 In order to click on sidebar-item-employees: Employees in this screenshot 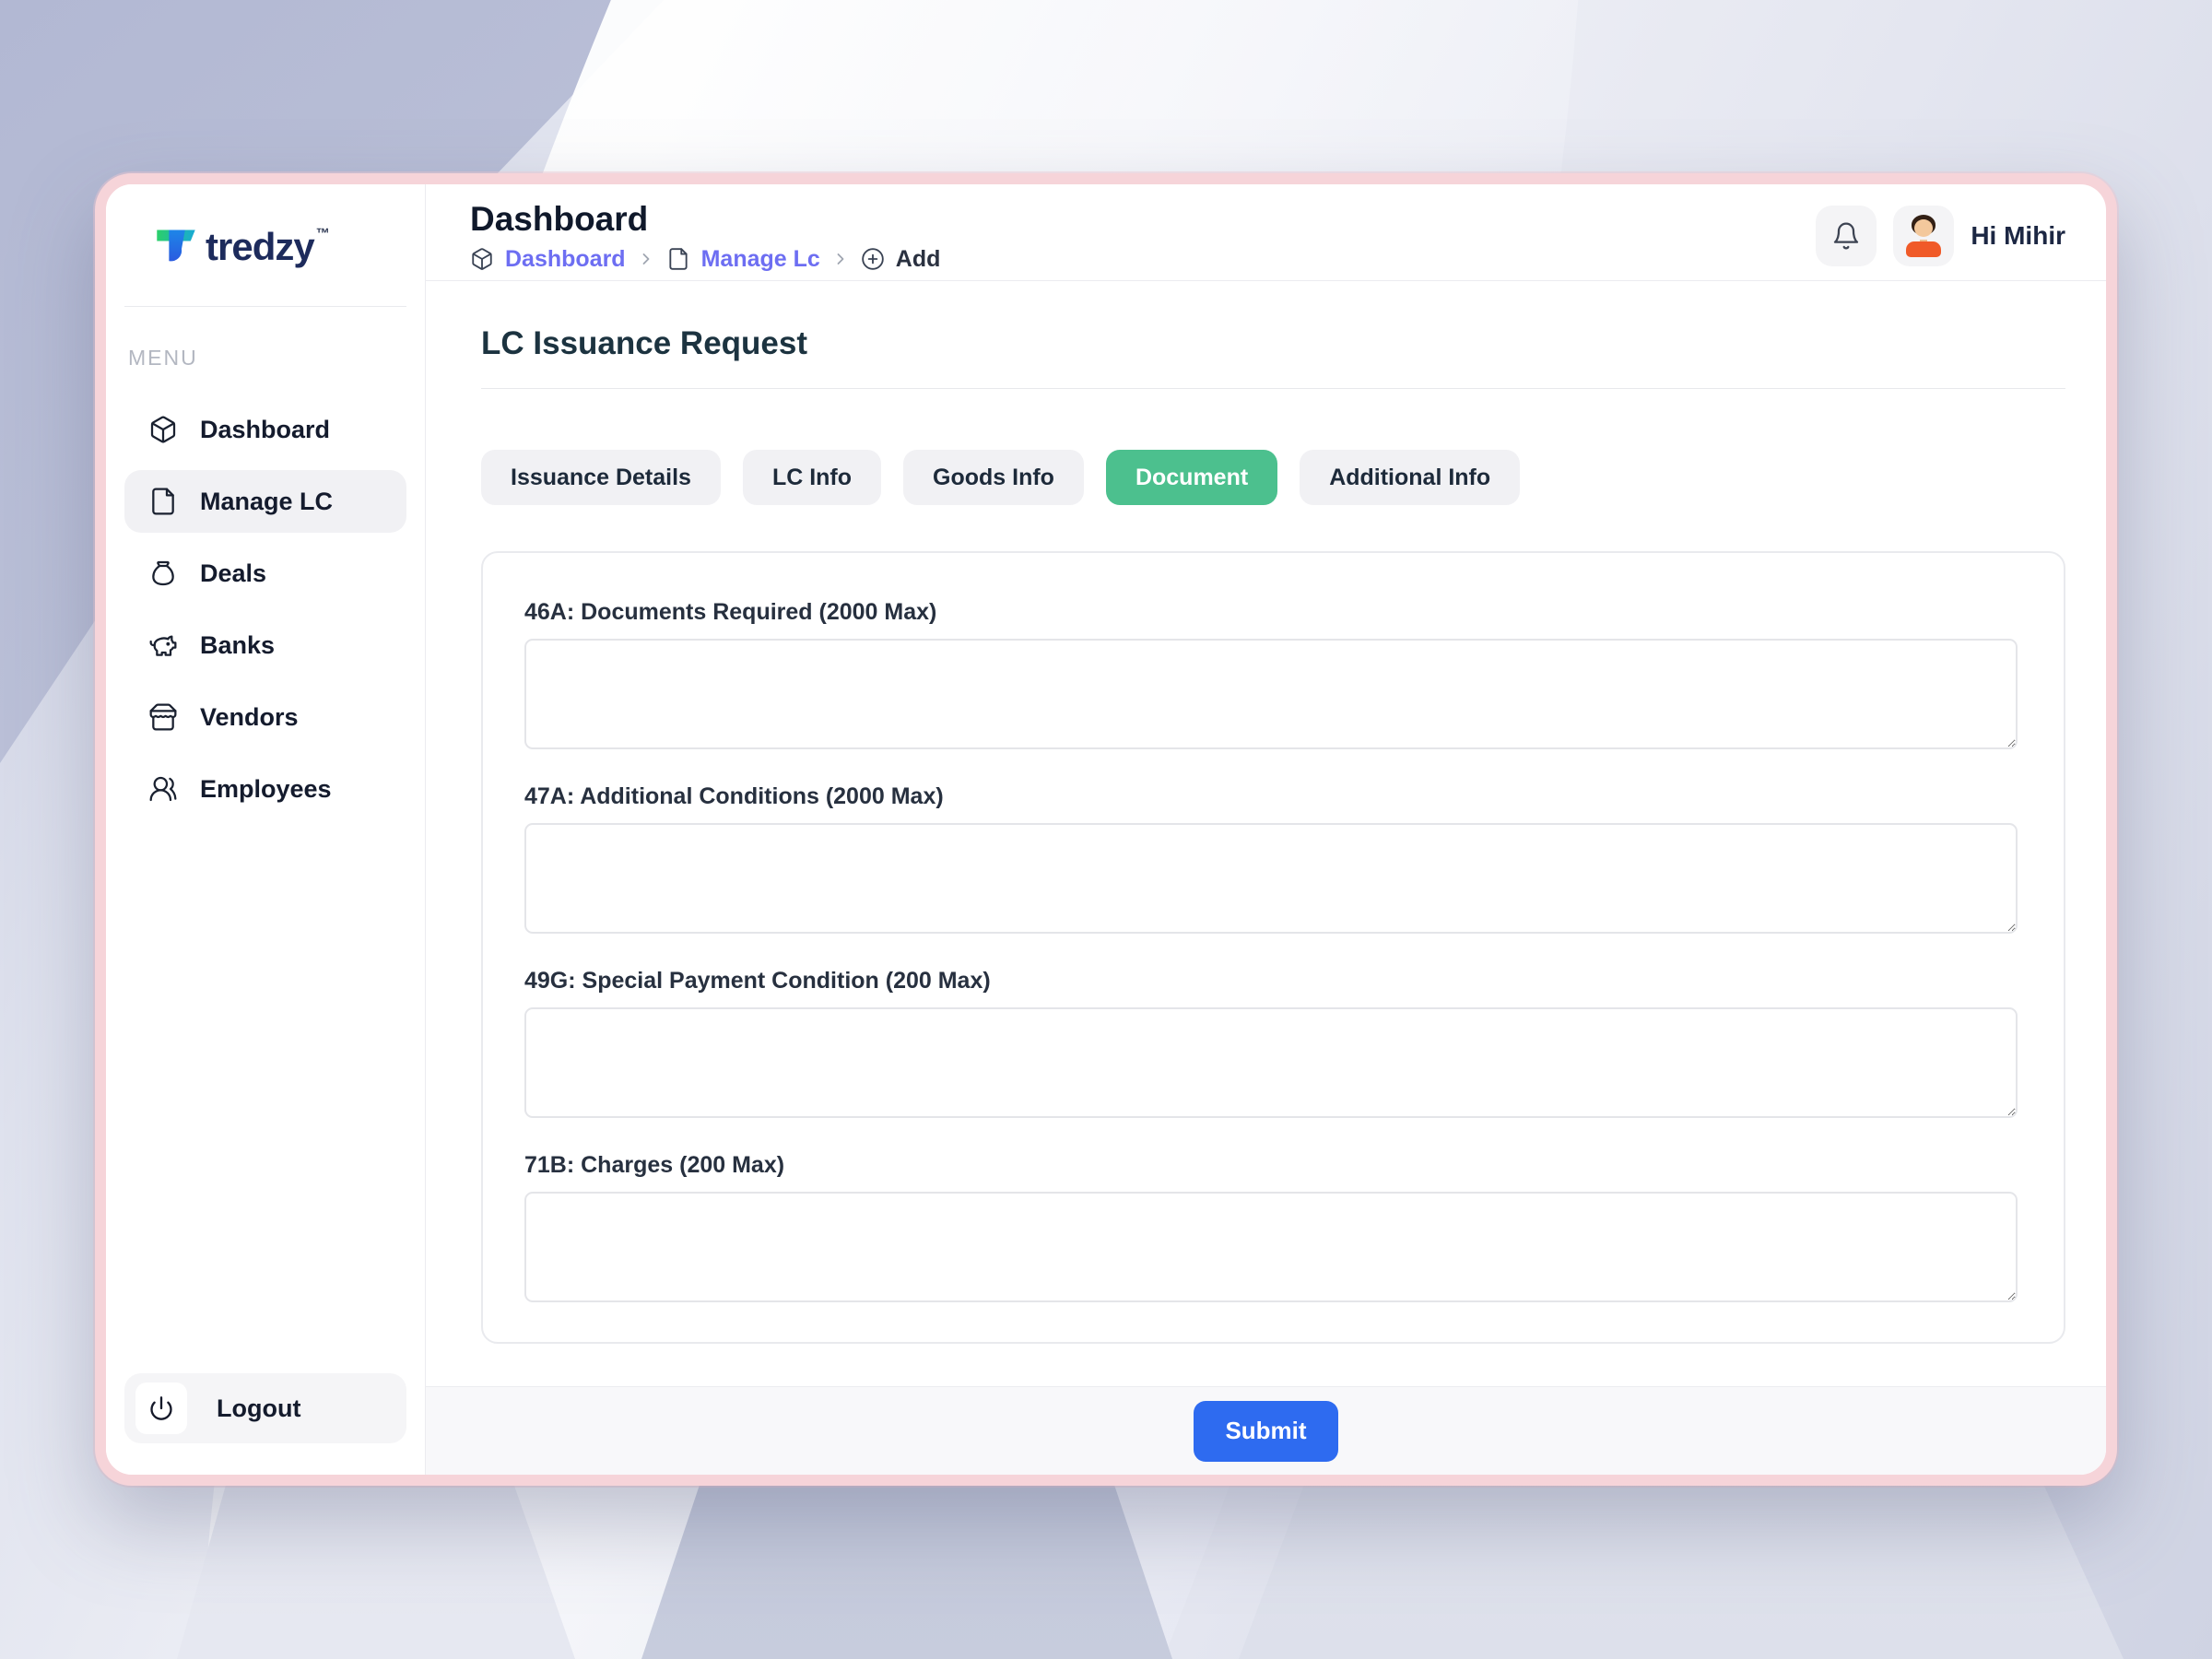, I will do `click(265, 789)`.